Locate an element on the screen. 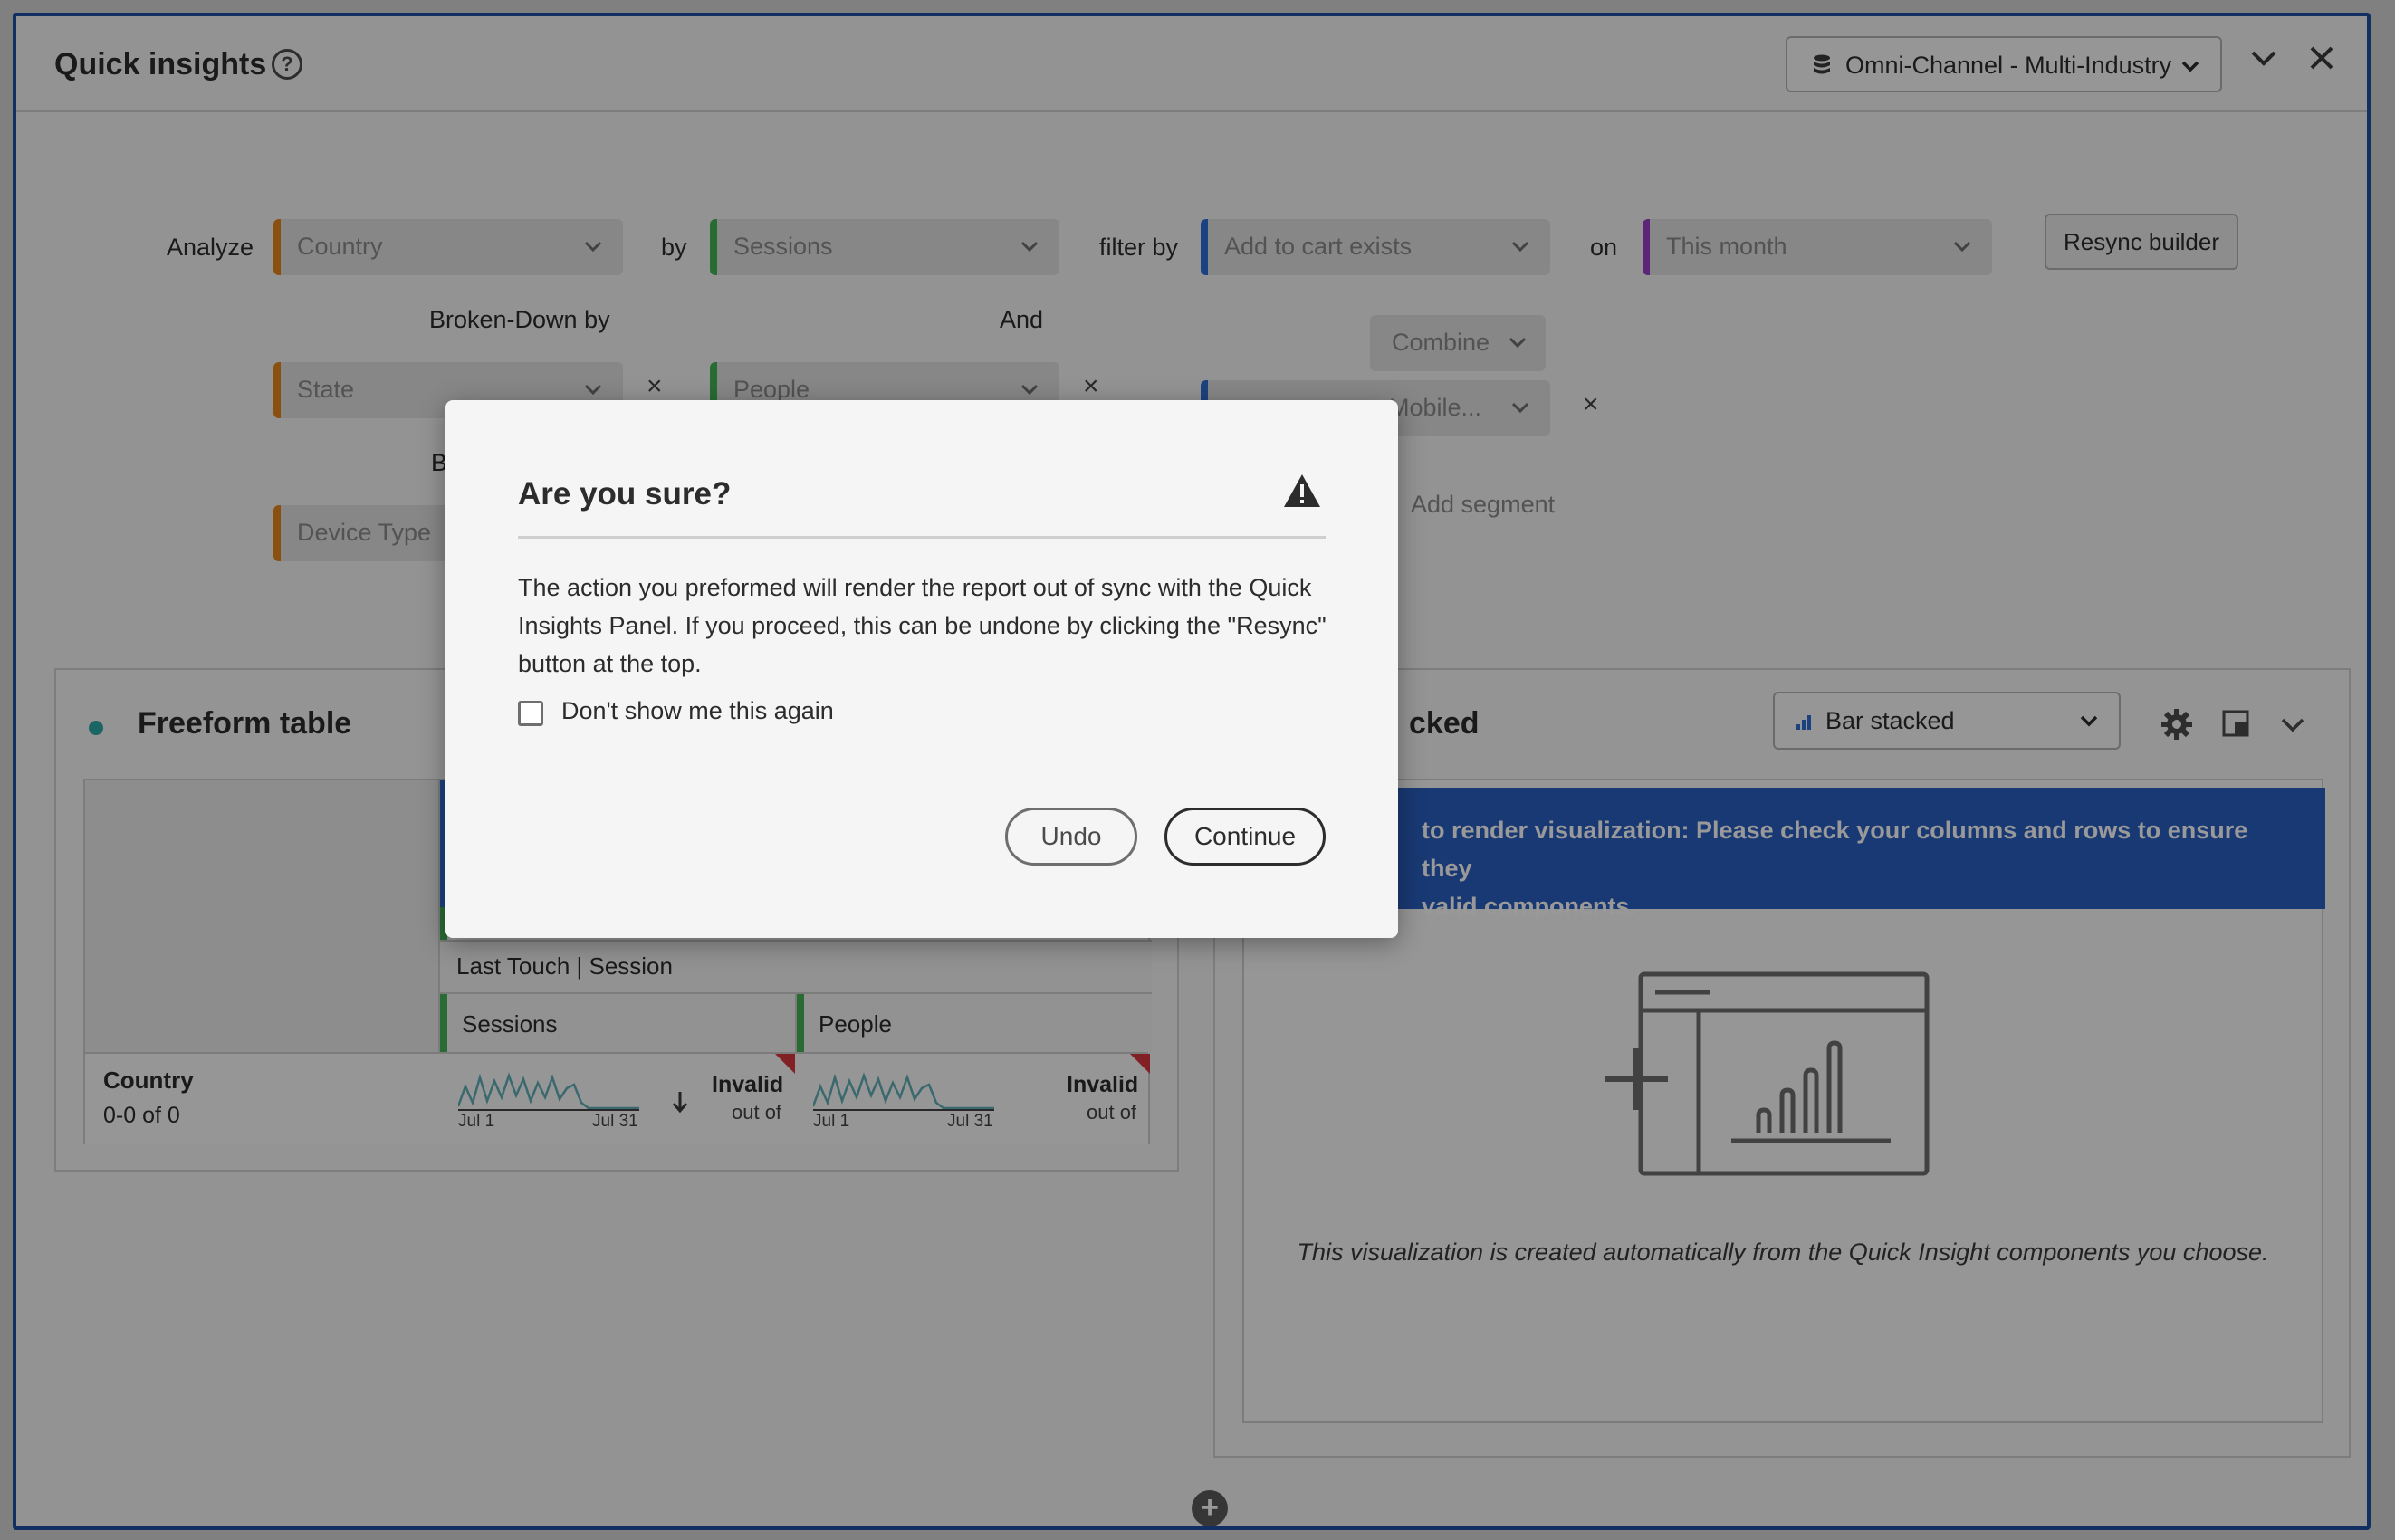 Image resolution: width=2395 pixels, height=1540 pixels. undo-button: Undo is located at coordinates (1071, 837).